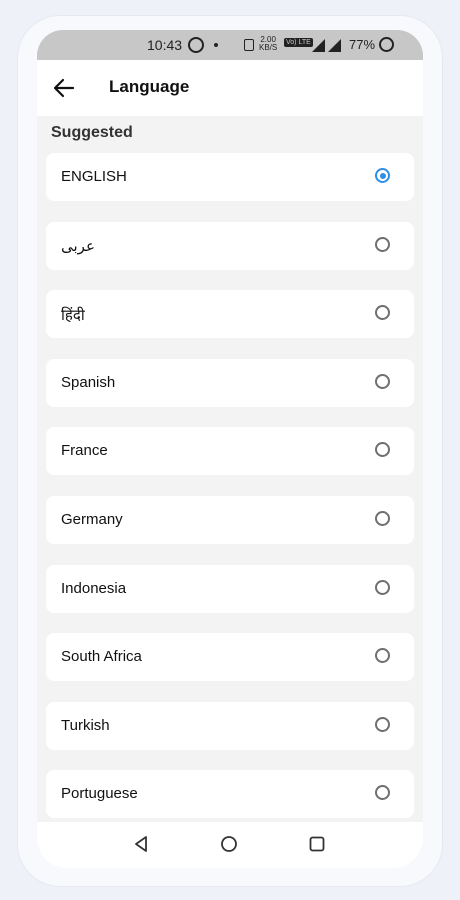 The height and width of the screenshot is (900, 460). I want to click on battery-icon, so click(386, 44).